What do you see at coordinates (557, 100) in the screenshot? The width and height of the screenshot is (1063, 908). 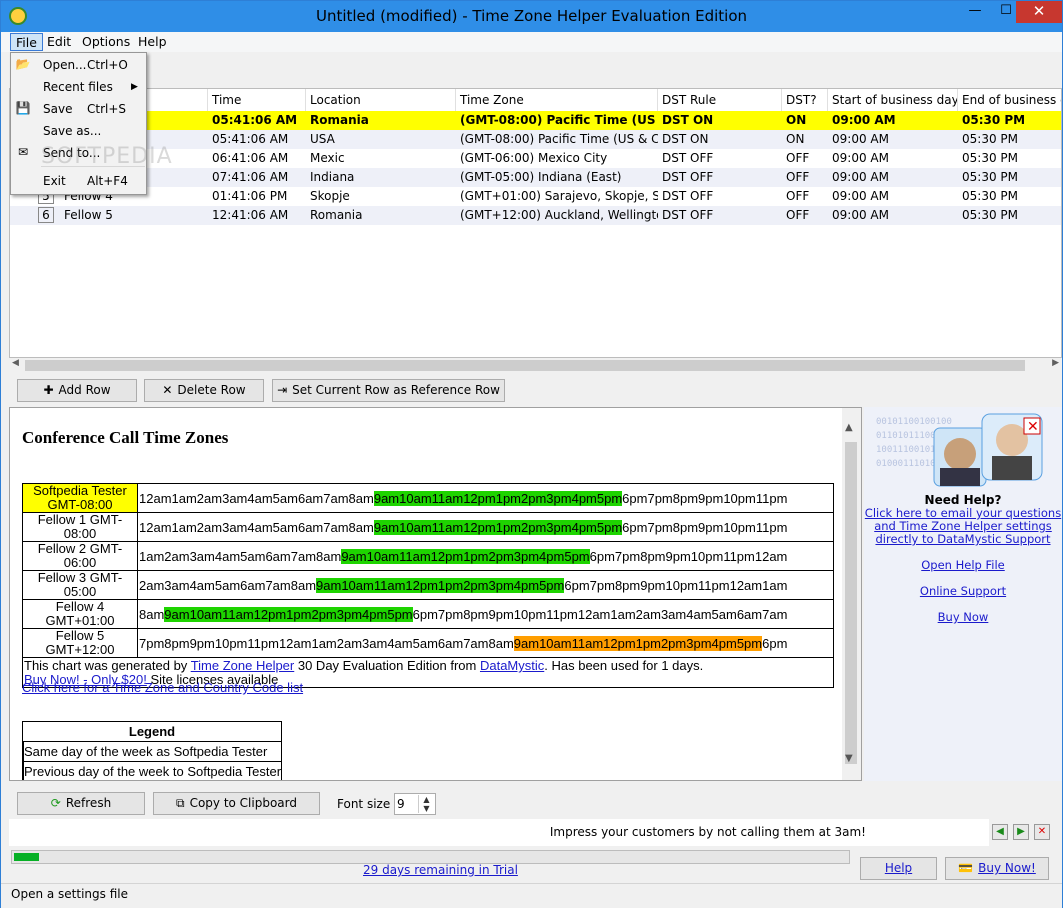 I see `grid-header-timezone: Time Zone` at bounding box center [557, 100].